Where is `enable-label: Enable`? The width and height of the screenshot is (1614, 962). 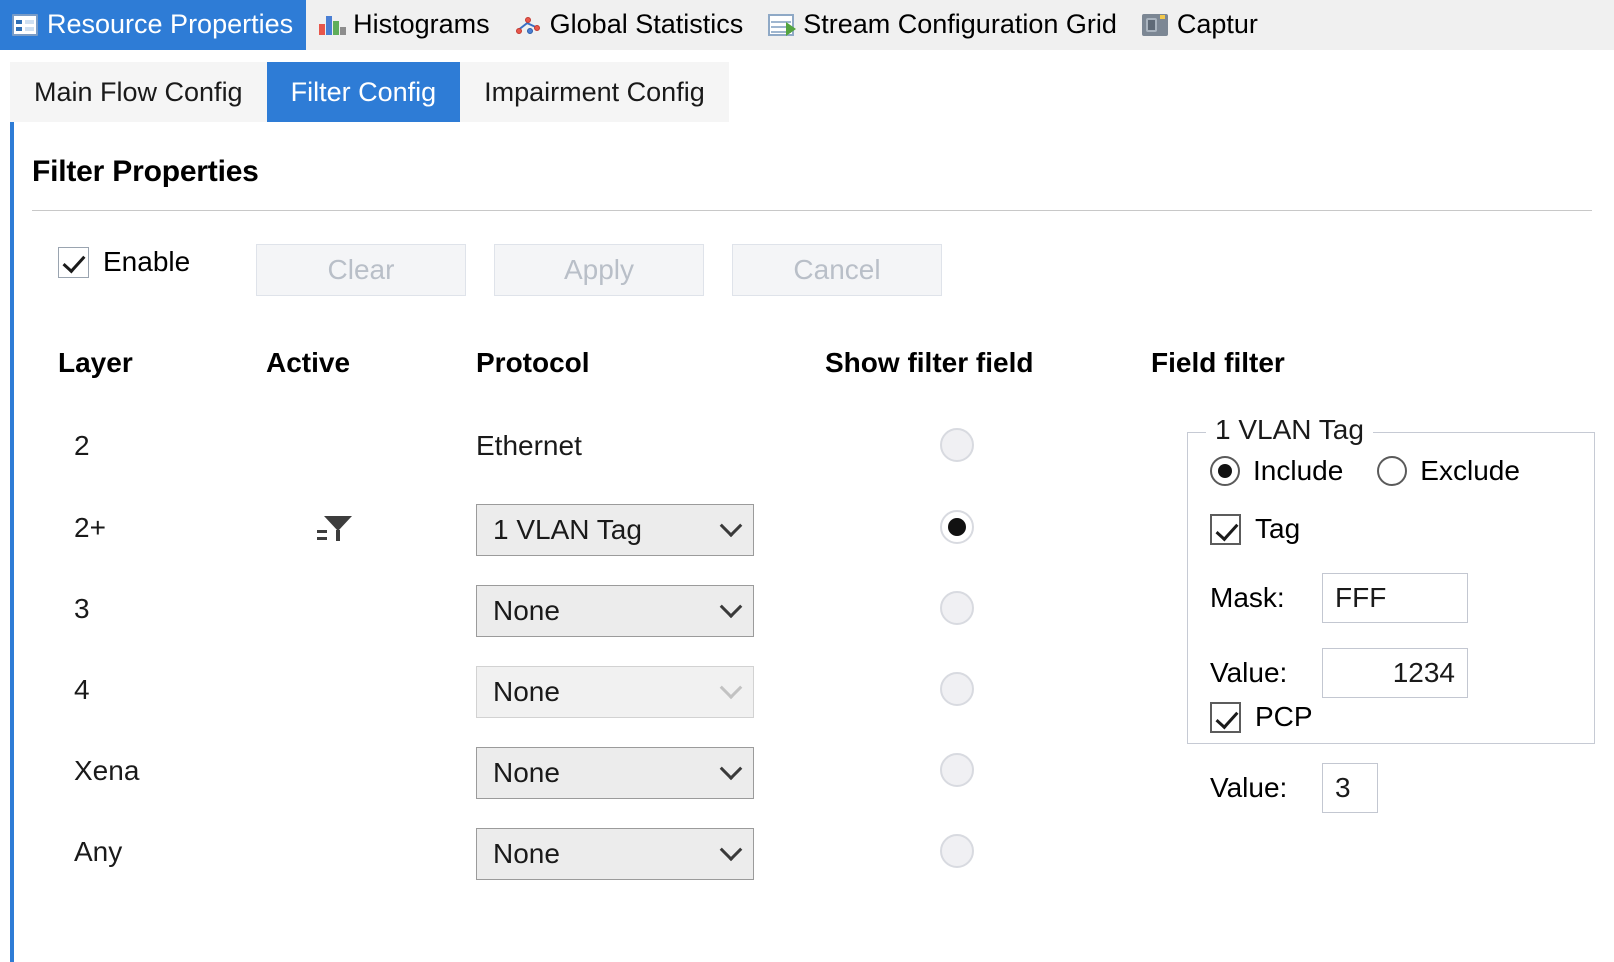
enable-label: Enable is located at coordinates (147, 261).